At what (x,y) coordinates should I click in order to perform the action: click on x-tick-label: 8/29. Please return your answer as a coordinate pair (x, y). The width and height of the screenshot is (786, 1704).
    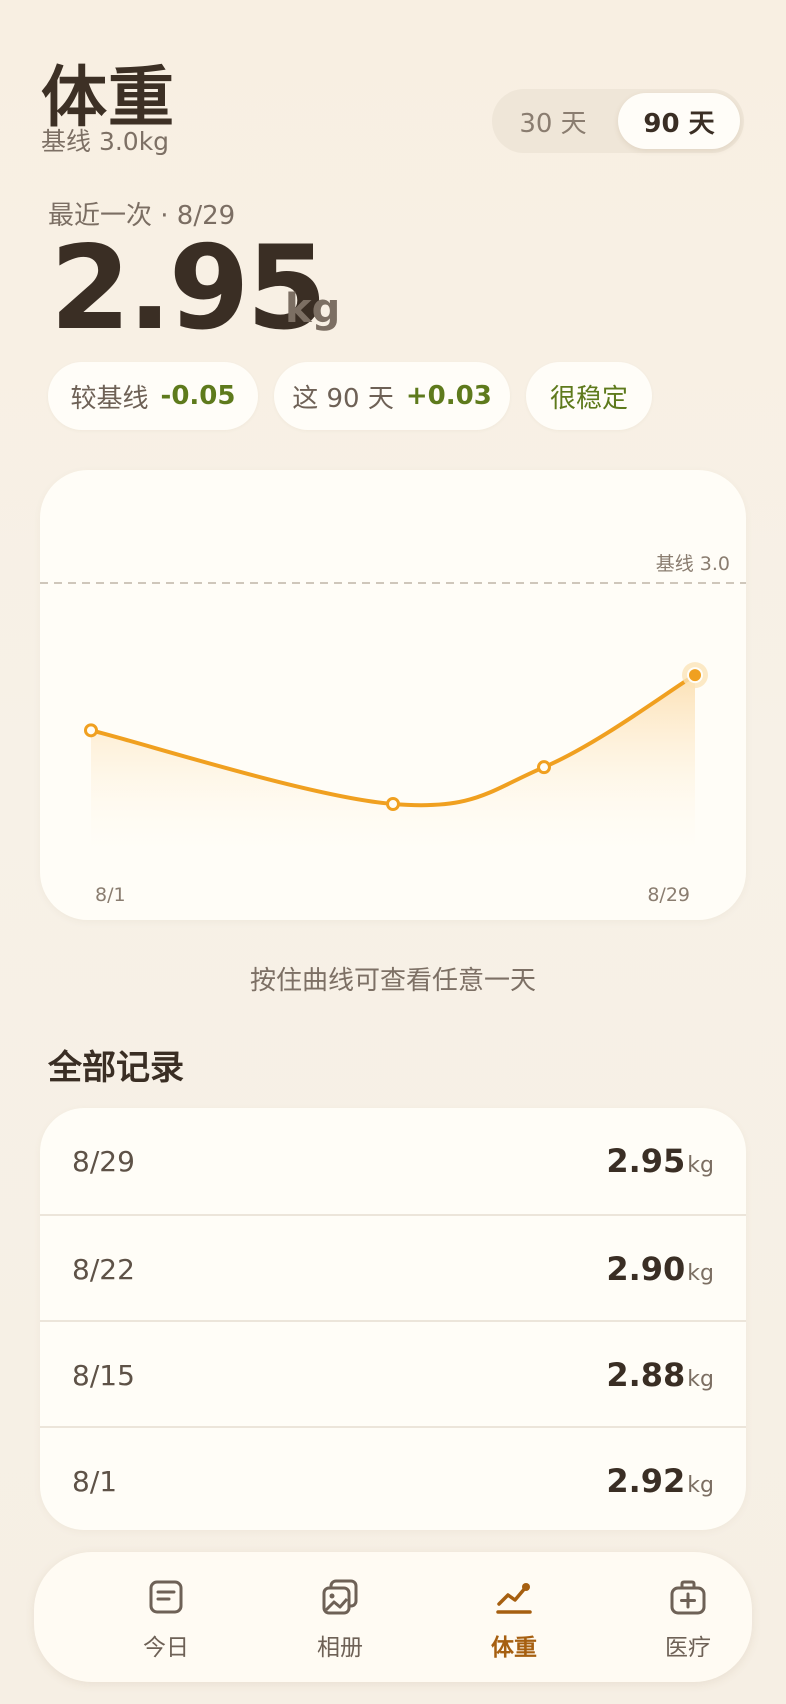
    Looking at the image, I should click on (668, 895).